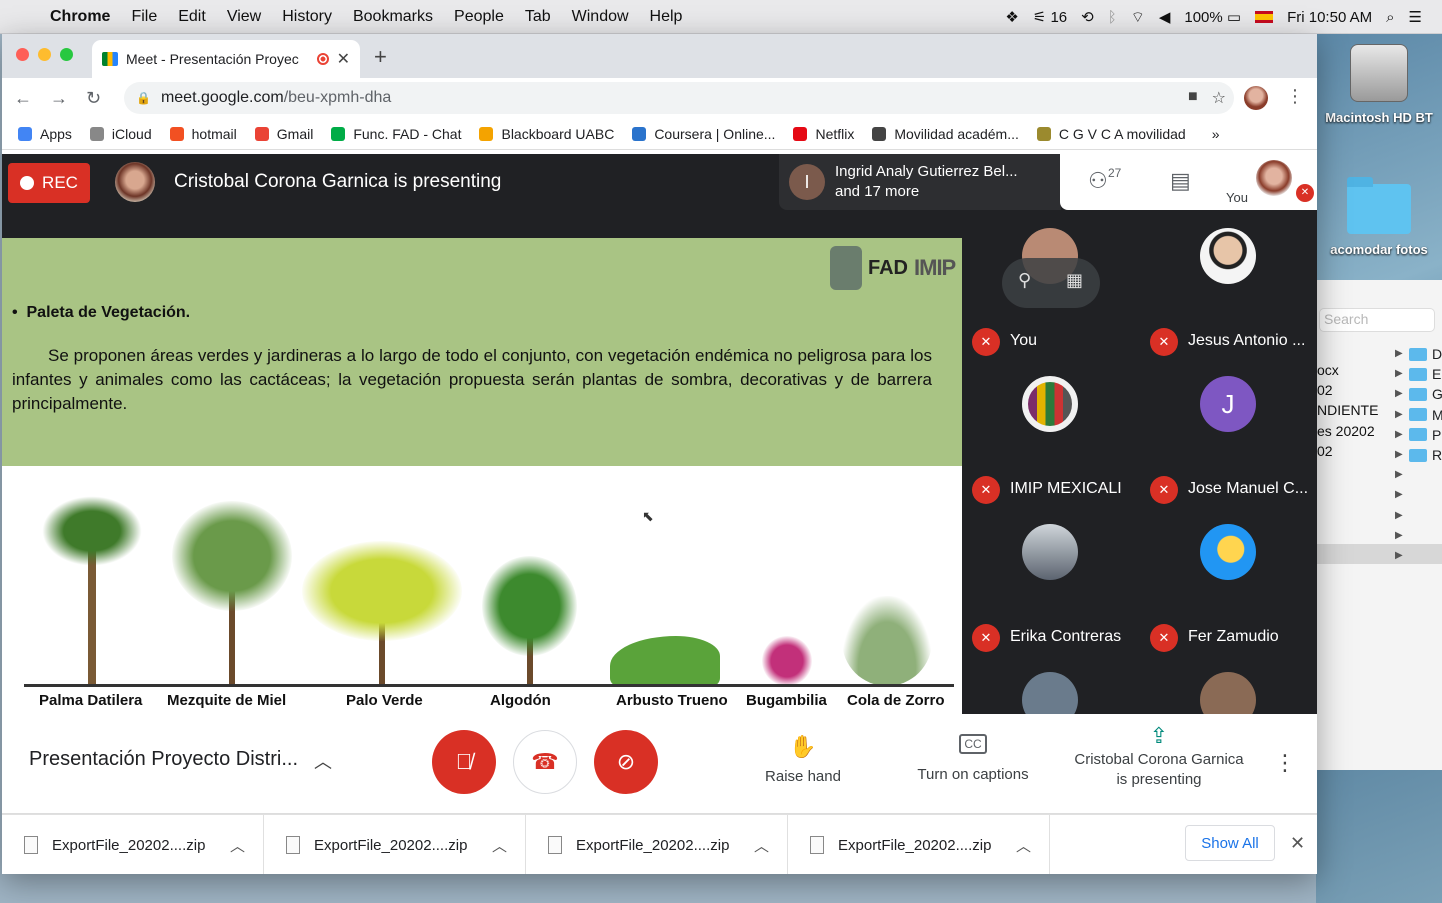 Image resolution: width=1442 pixels, height=903 pixels. Describe the element at coordinates (93, 98) in the screenshot. I see `reload-icon: ↻` at that location.